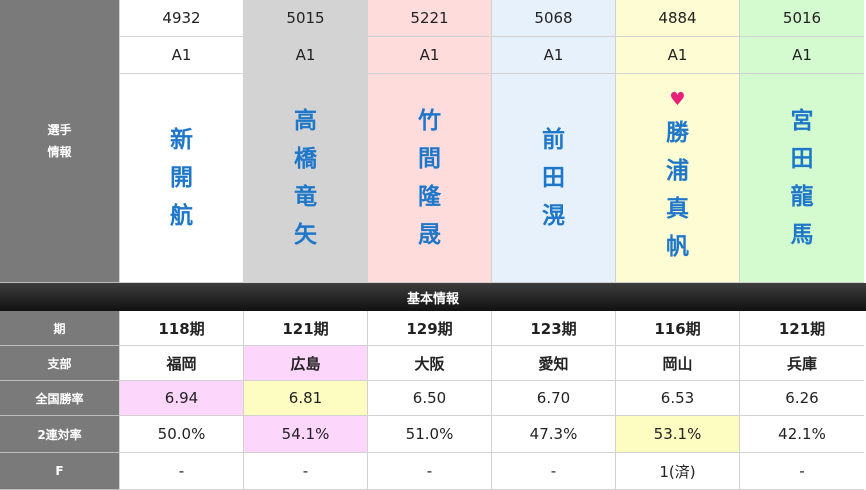 This screenshot has width=866, height=490. I want to click on racer-name-link-2: 高 橋 竜 矢, so click(305, 178).